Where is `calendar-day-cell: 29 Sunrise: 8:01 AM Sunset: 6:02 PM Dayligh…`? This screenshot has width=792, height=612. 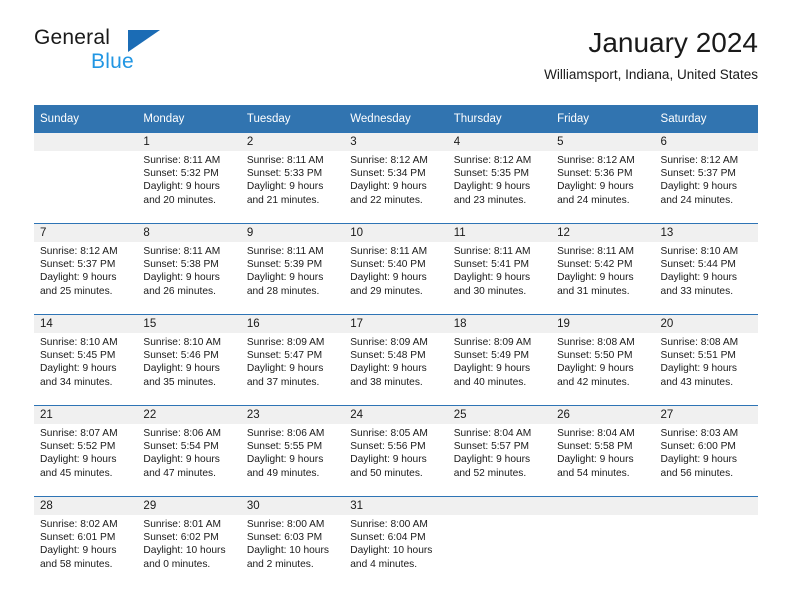 calendar-day-cell: 29 Sunrise: 8:01 AM Sunset: 6:02 PM Dayligh… is located at coordinates (189, 541).